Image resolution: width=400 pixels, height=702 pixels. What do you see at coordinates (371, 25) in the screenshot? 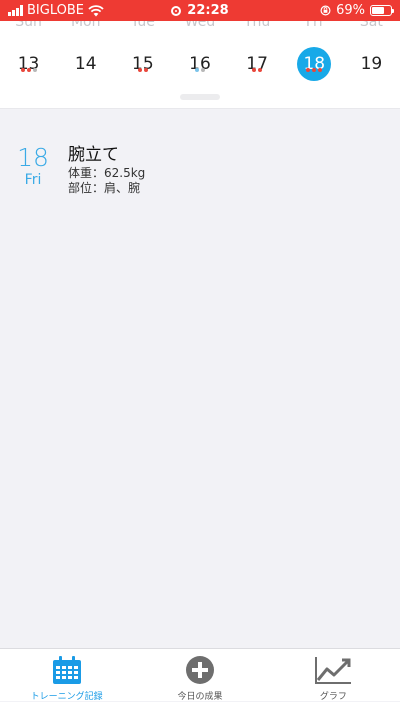
I see `weekday-label: Sat` at bounding box center [371, 25].